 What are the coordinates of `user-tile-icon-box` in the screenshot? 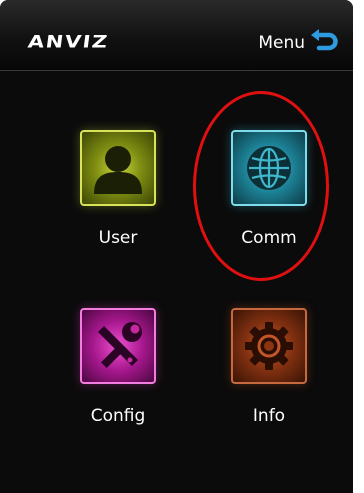 It's located at (118, 168).